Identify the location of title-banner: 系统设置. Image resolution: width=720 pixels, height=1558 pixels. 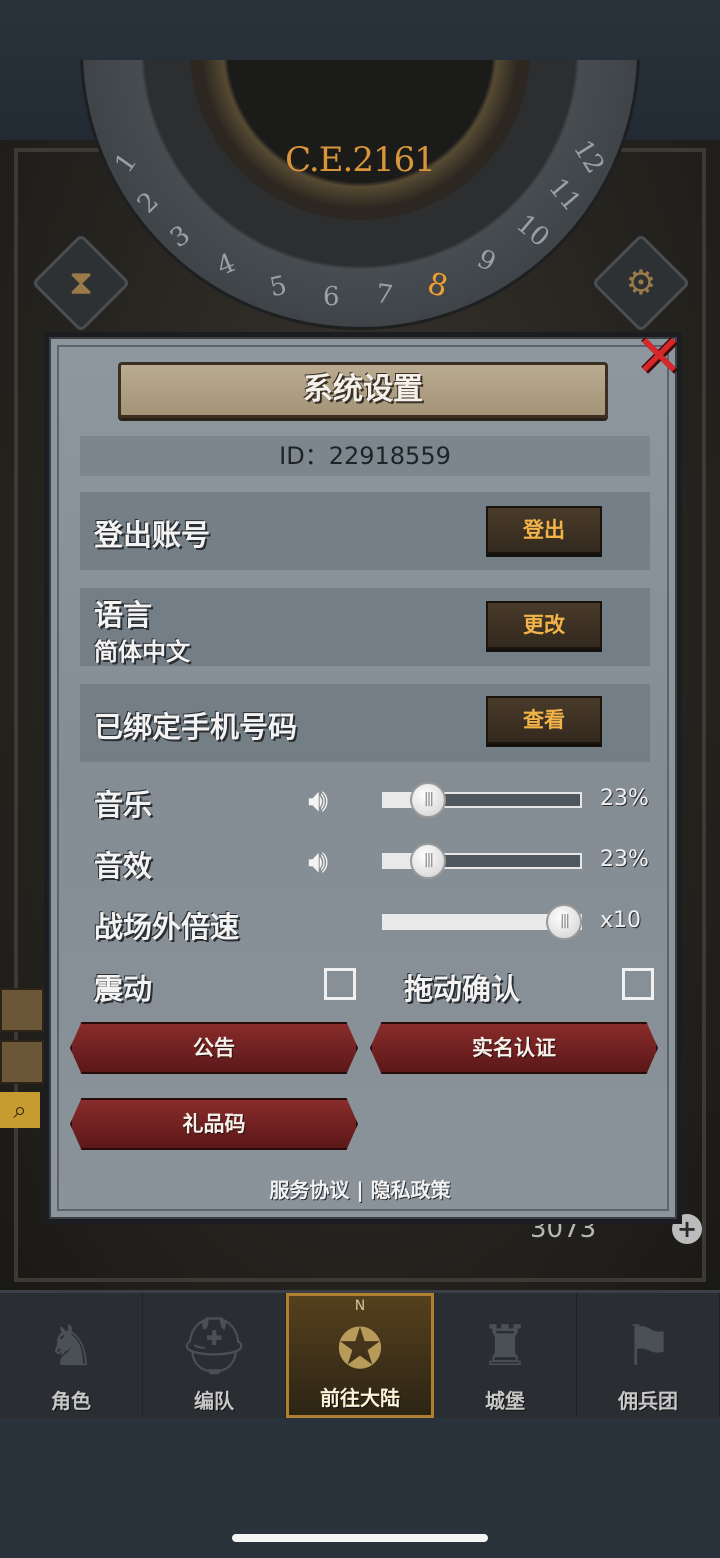
(363, 390).